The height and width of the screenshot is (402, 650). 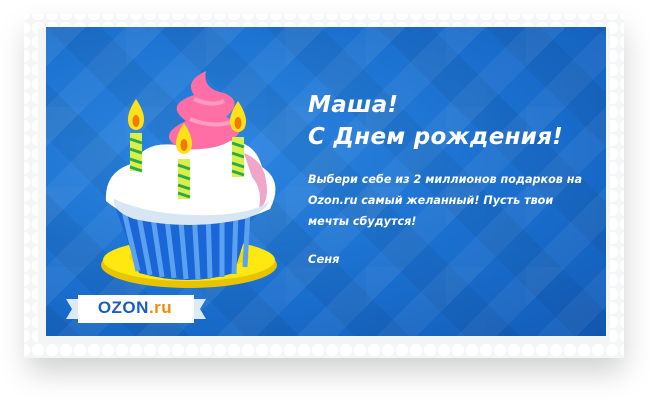 I want to click on ozon-logo: OZON .ru, so click(x=135, y=308).